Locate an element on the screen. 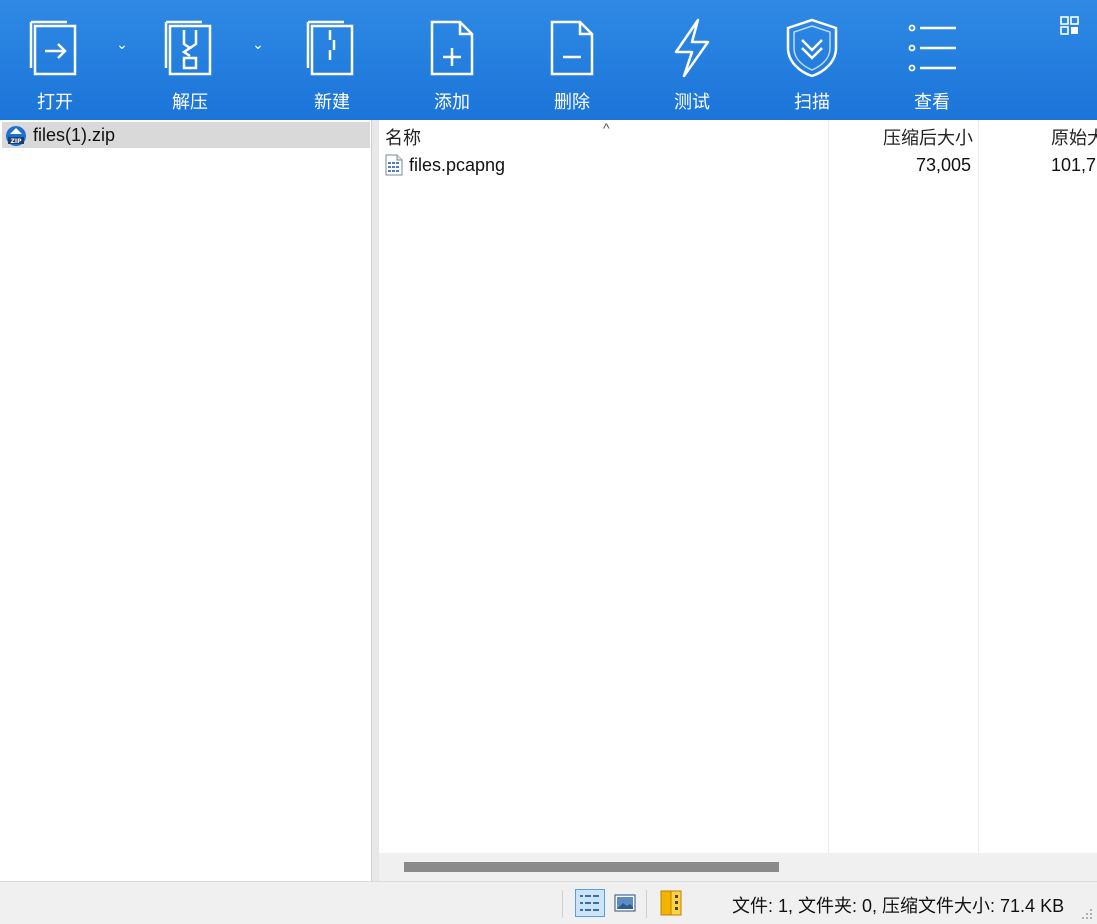 The image size is (1097, 924). horizontal-scrollbar is located at coordinates (738, 867).